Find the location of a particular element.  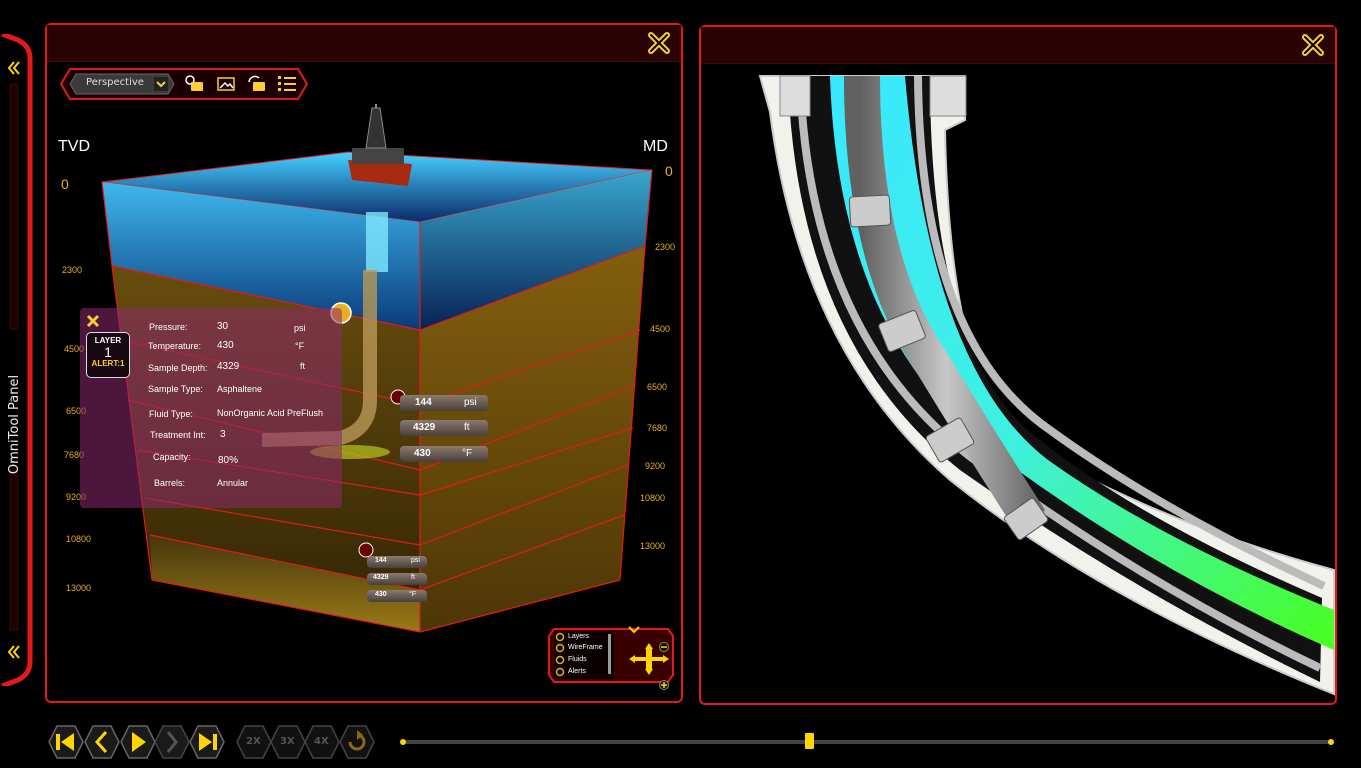

field-unit: °F is located at coordinates (300, 346).